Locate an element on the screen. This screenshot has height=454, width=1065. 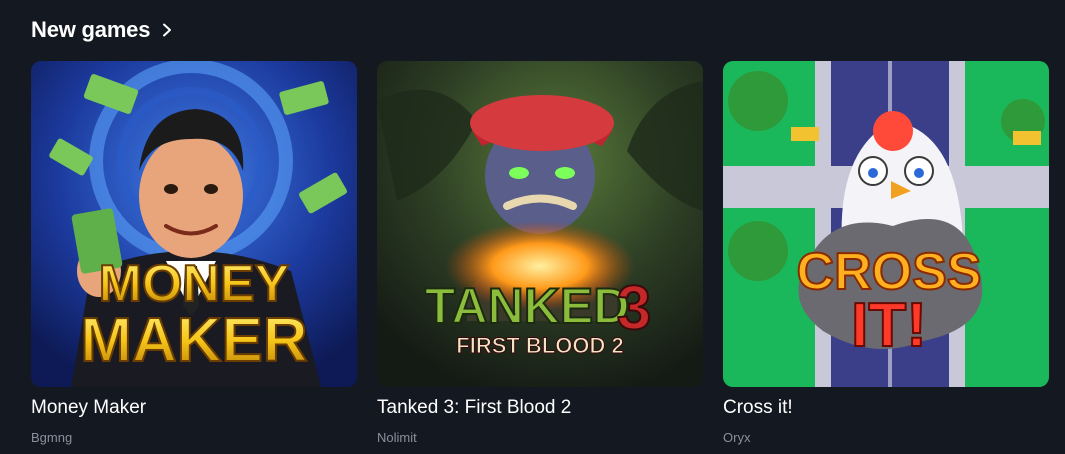
game-title: Money Maker is located at coordinates (194, 408).